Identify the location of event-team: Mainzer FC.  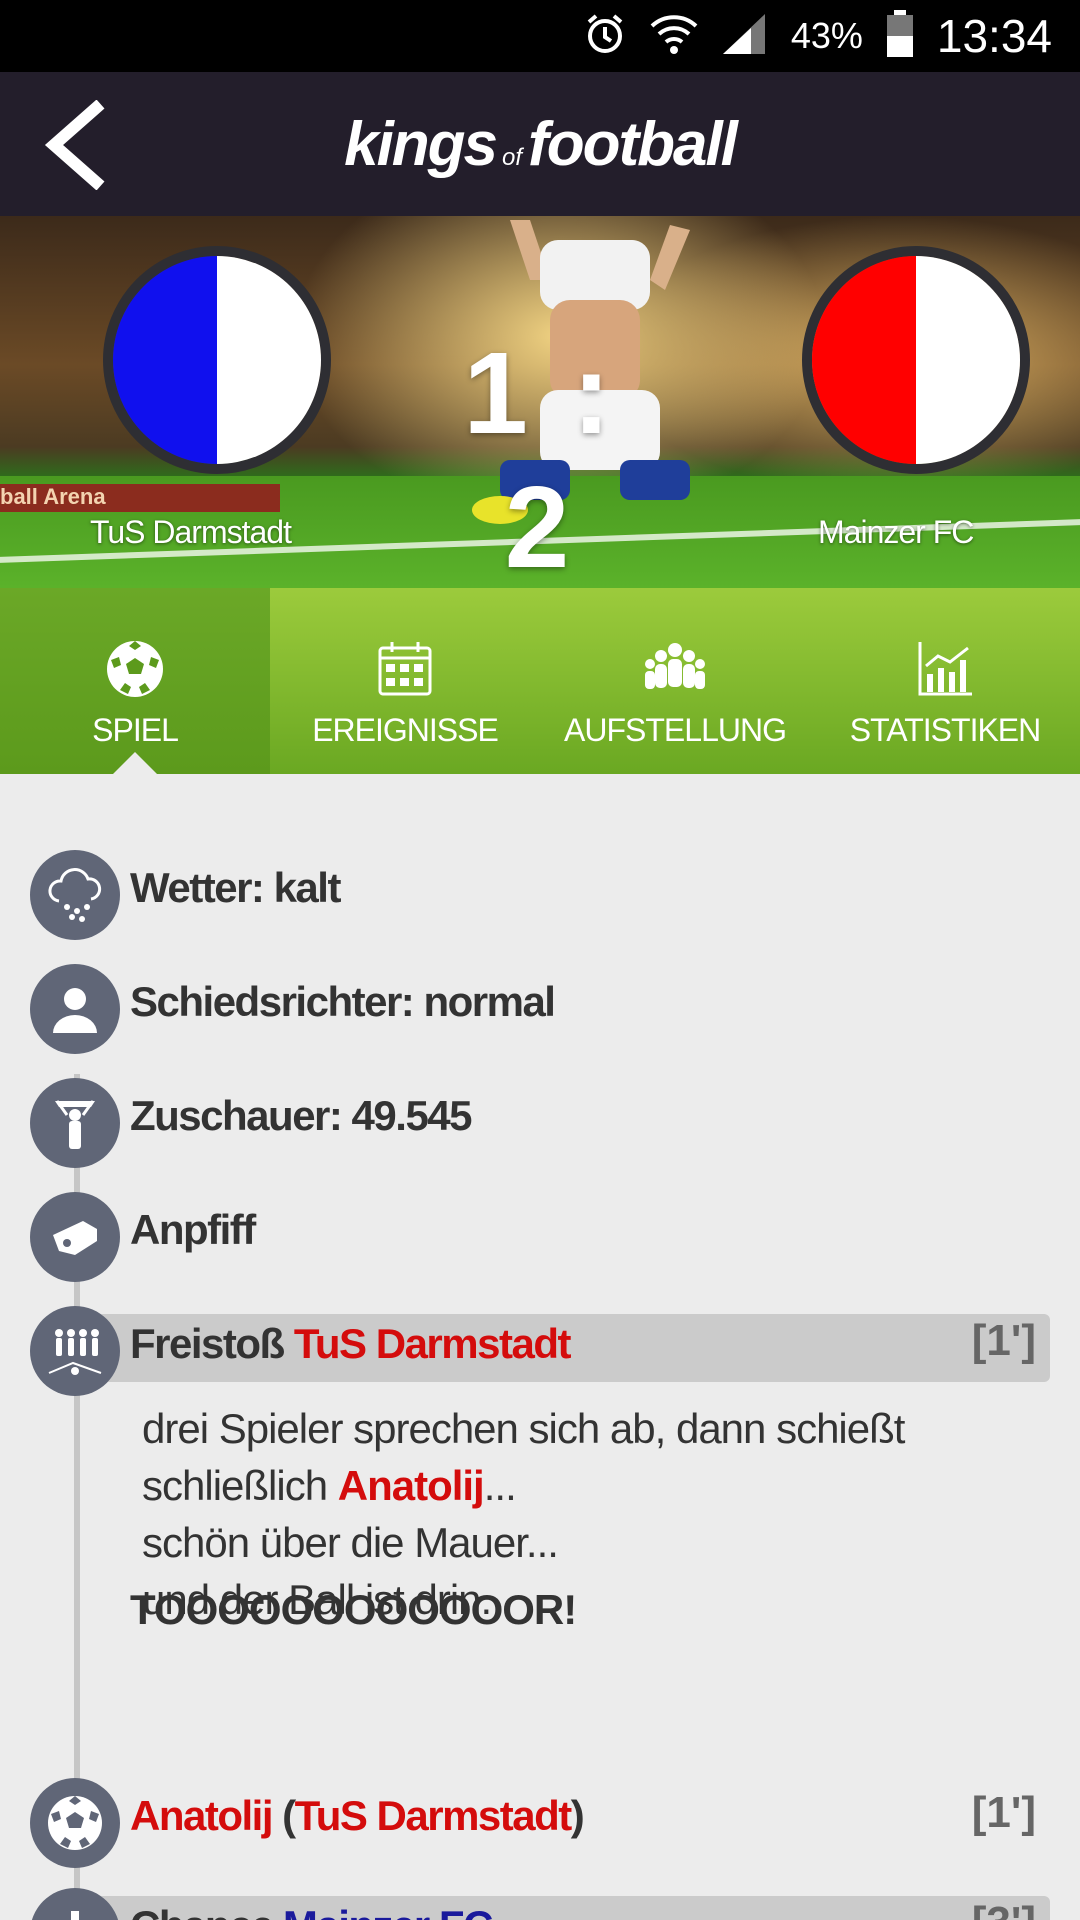
(388, 1911).